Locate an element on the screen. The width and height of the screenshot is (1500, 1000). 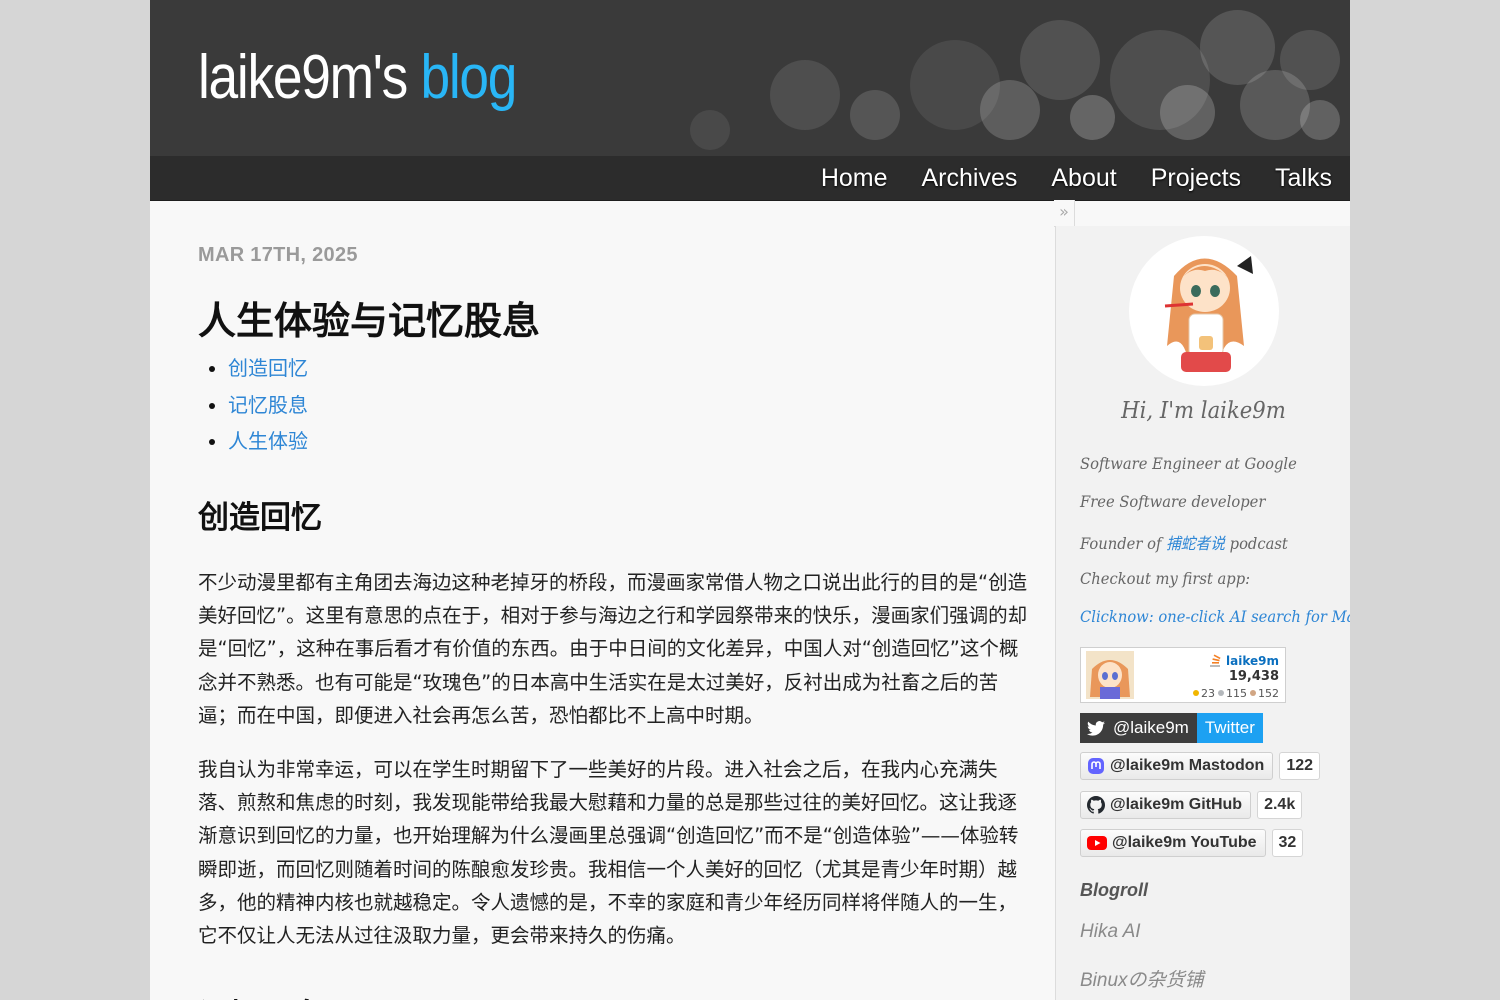
twitter-follow-button: @laike9m Twitter is located at coordinates (1171, 728).